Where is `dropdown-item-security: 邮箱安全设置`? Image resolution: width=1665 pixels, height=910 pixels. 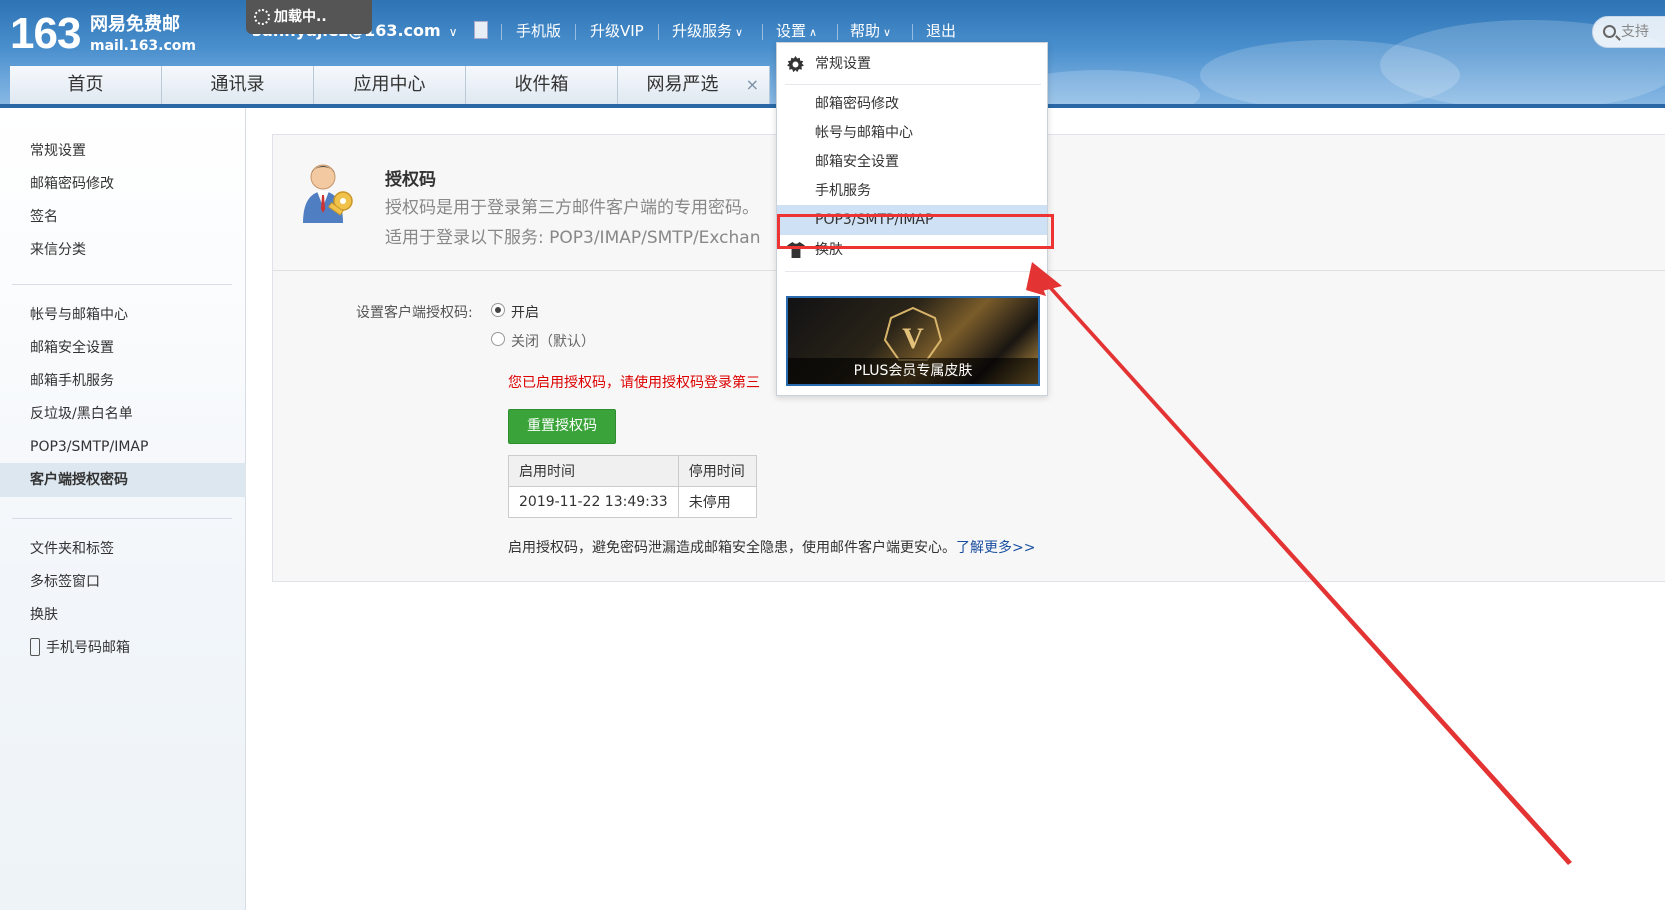
dropdown-item-security: 邮箱安全设置 is located at coordinates (912, 162).